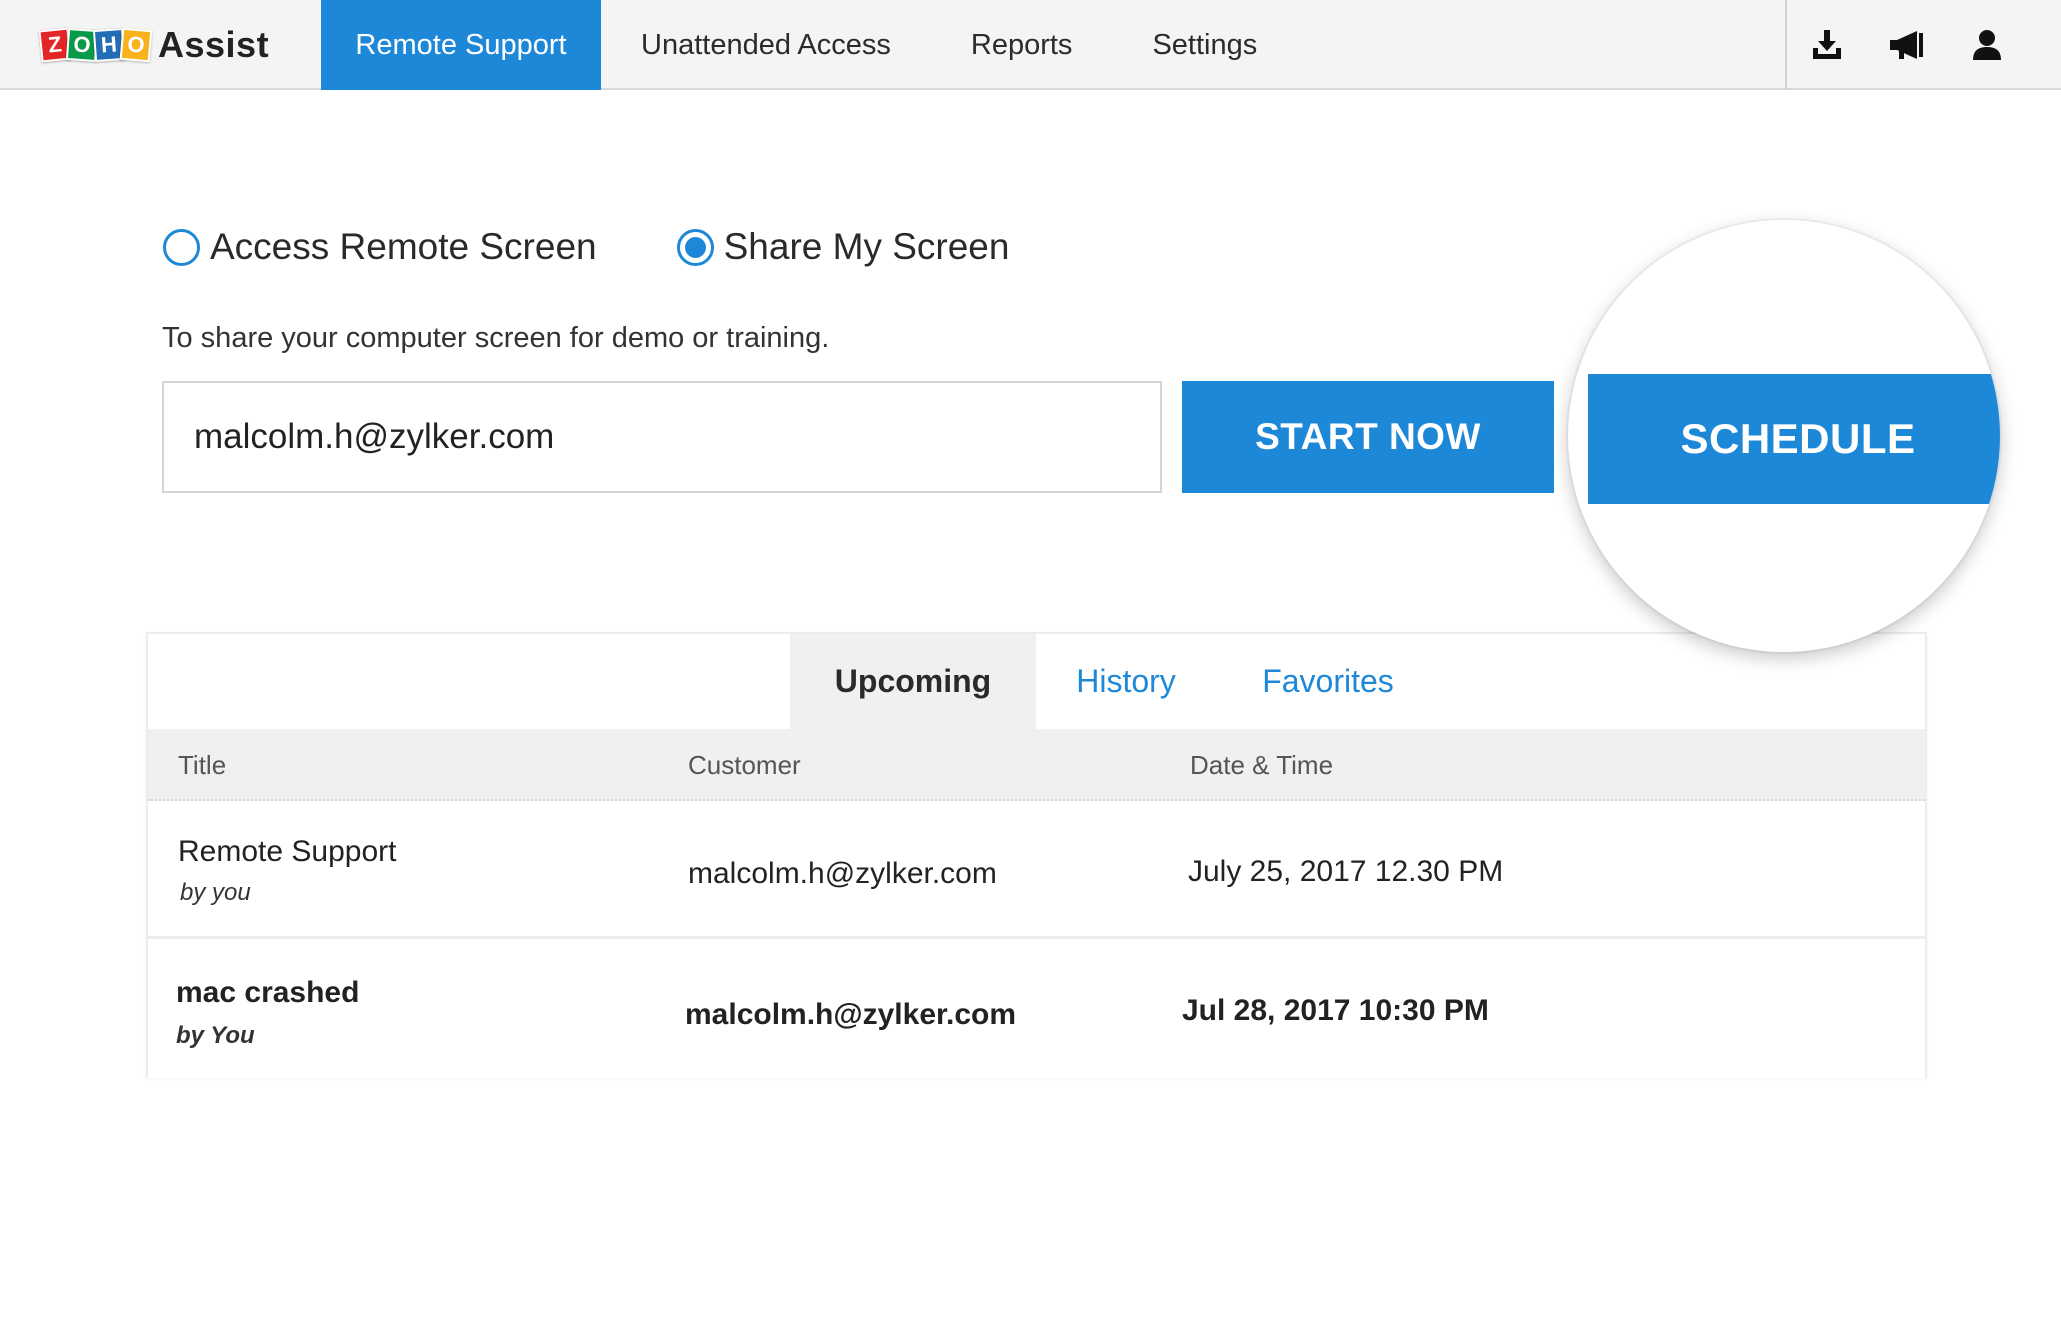  What do you see at coordinates (1987, 45) in the screenshot?
I see `user-icon` at bounding box center [1987, 45].